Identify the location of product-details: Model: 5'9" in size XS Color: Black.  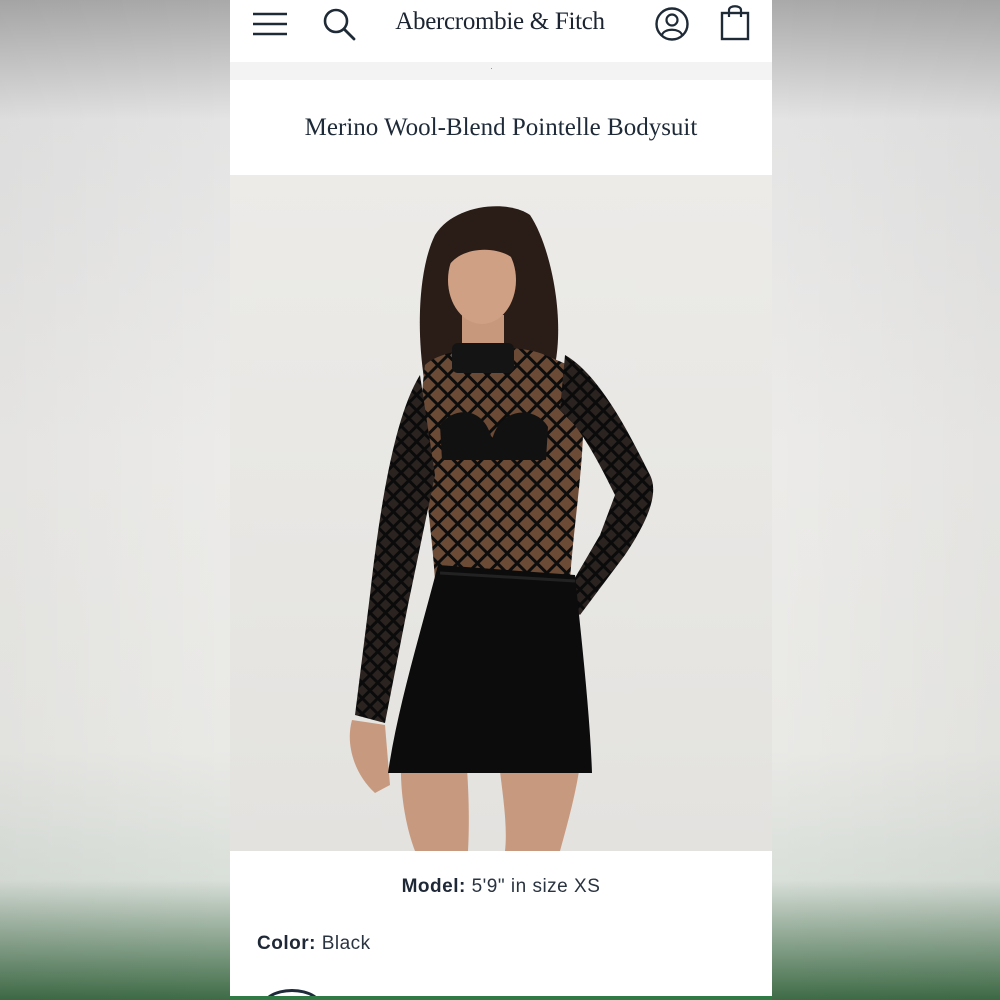
(501, 925).